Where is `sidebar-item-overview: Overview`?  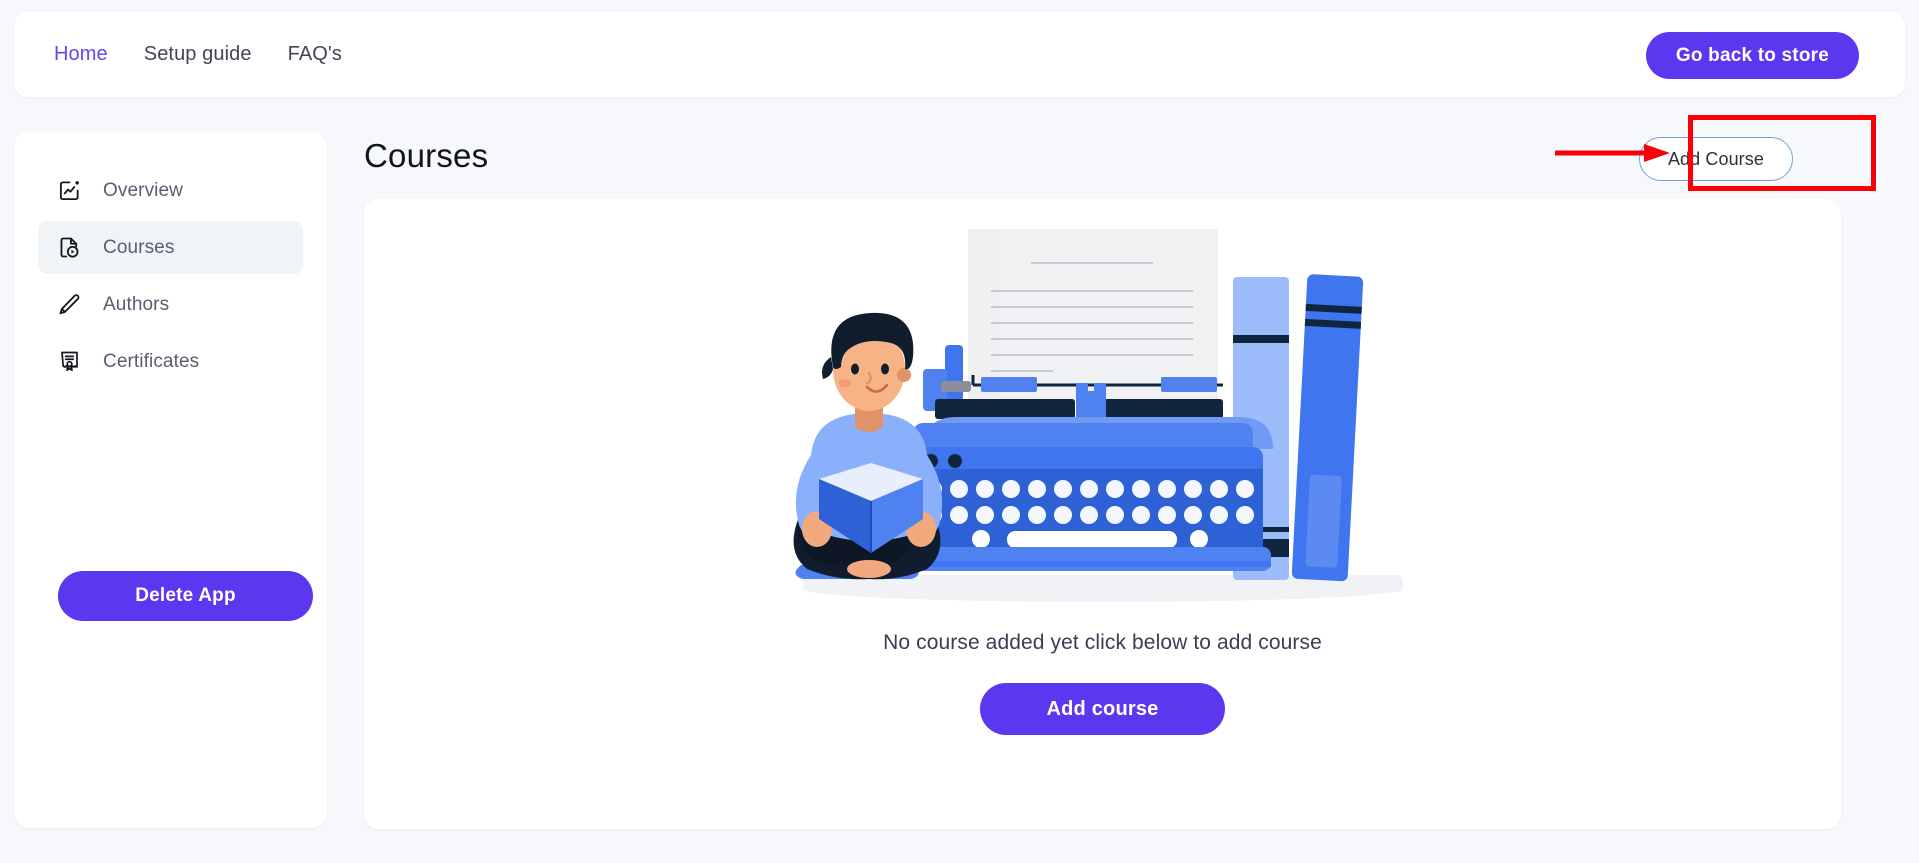
sidebar-item-overview: Overview is located at coordinates (170, 190).